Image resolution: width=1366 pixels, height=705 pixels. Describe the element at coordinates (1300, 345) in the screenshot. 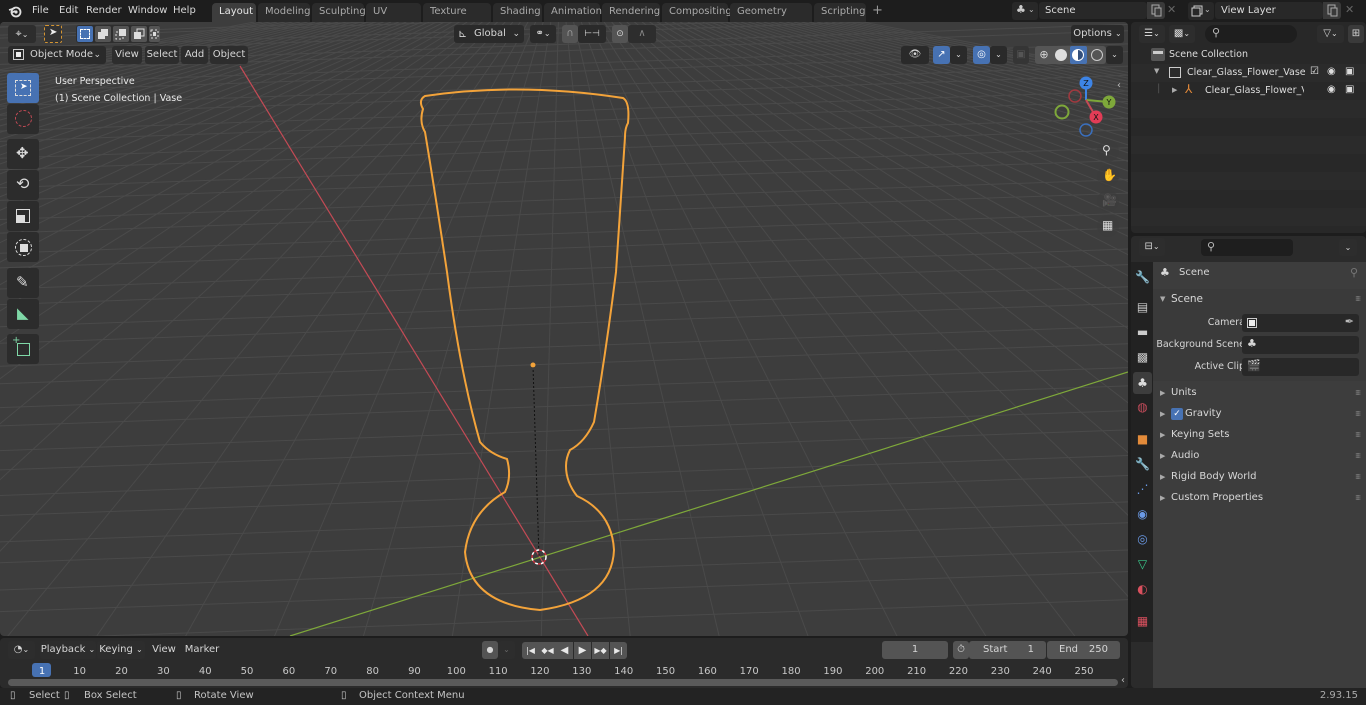

I see `background-scene-field: ♣` at that location.